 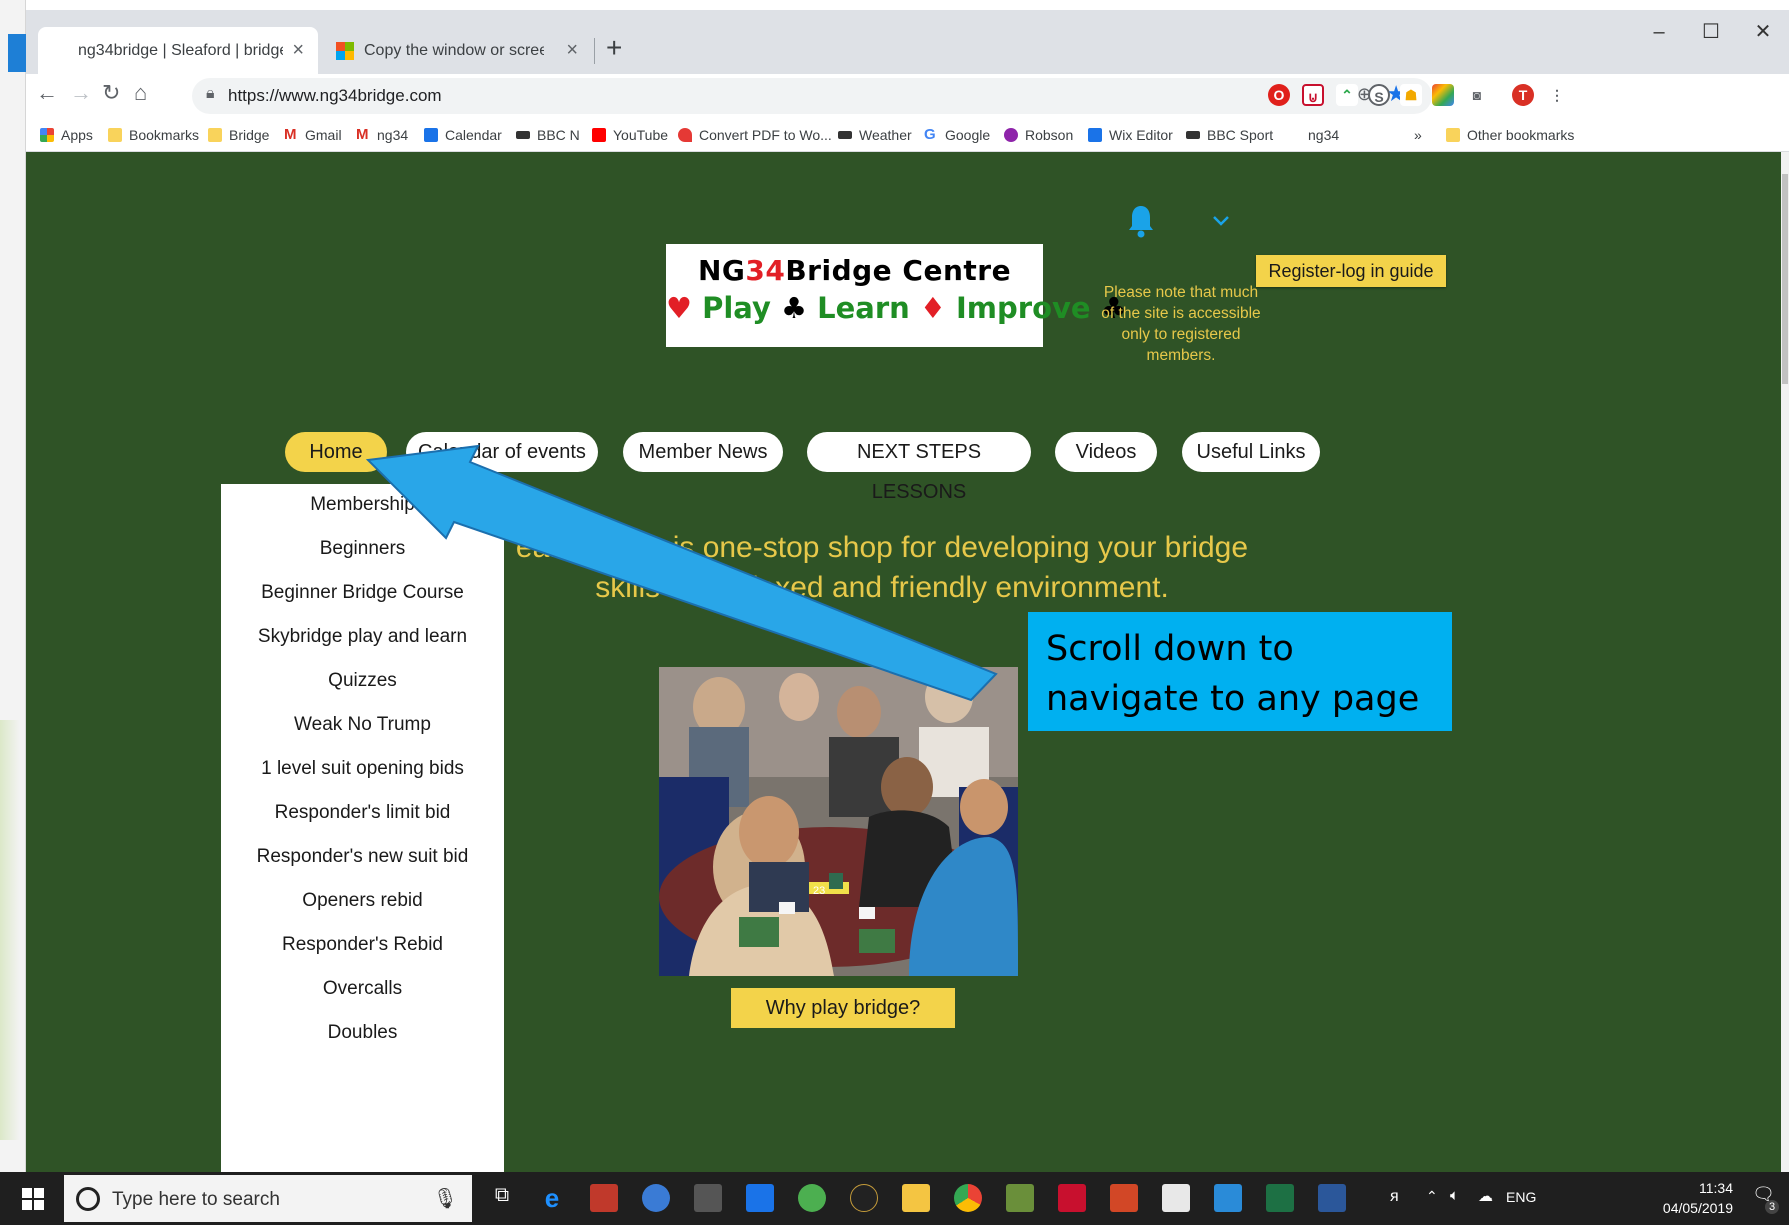 I want to click on scrollbar-thumb, so click(x=1785, y=279).